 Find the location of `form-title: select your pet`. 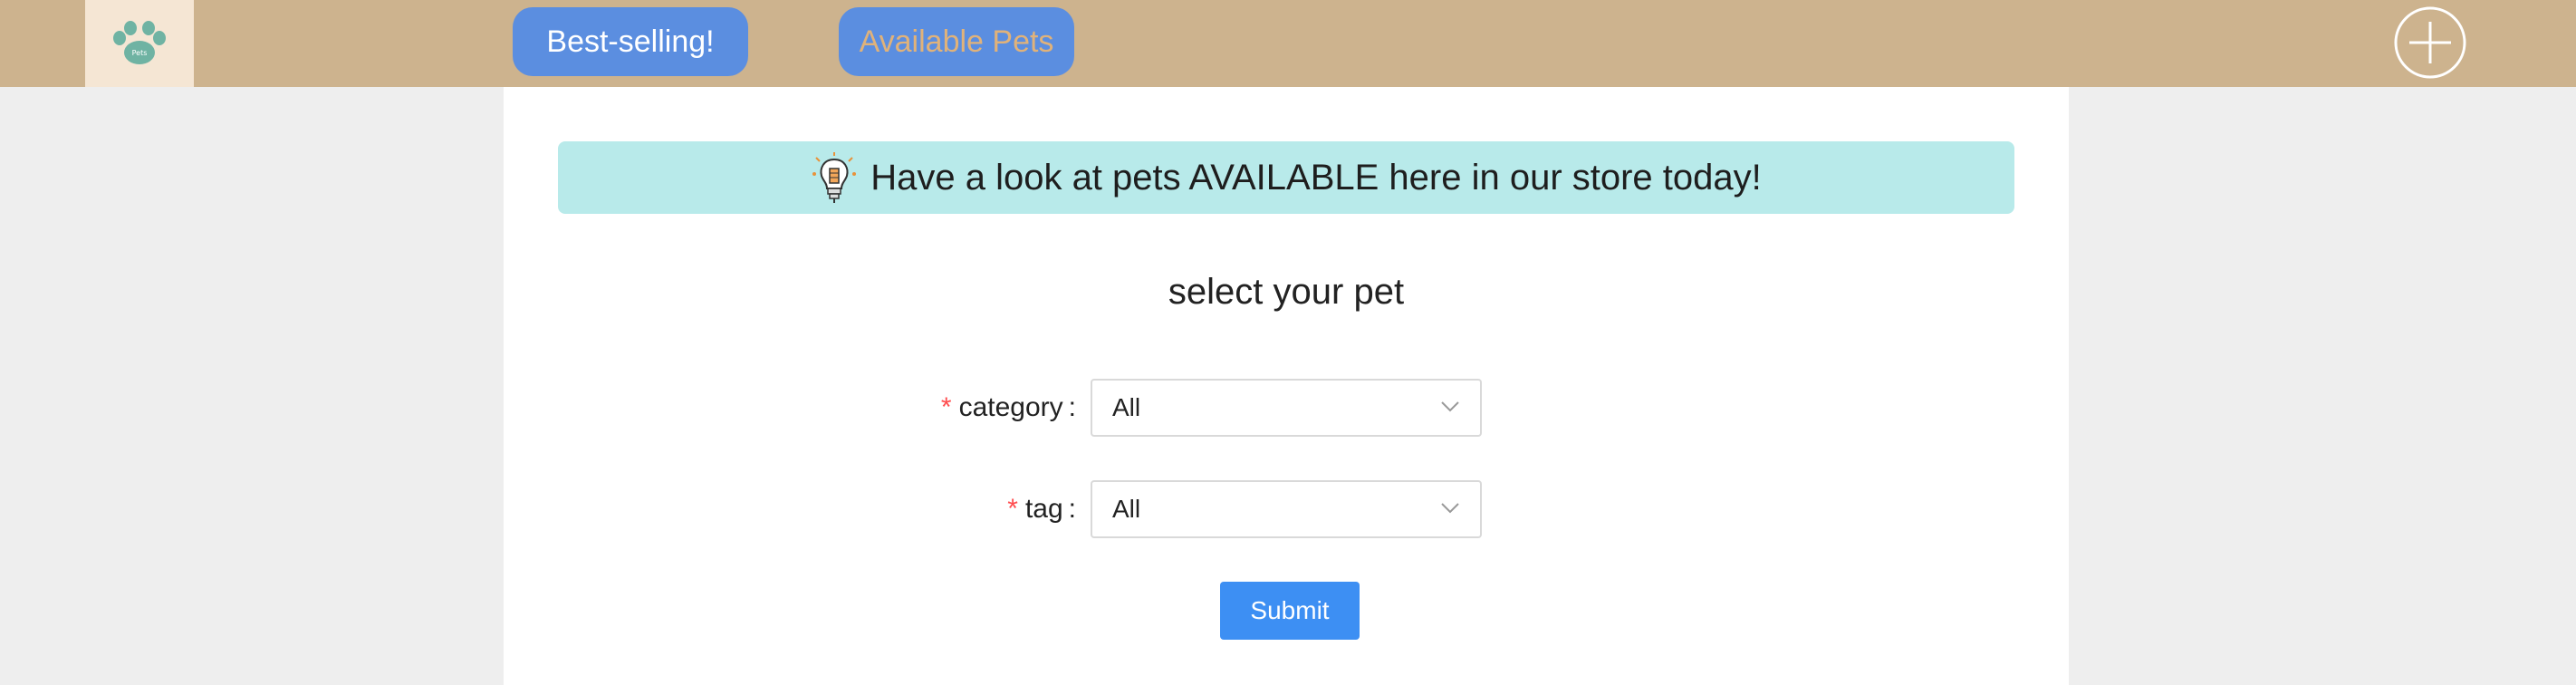

form-title: select your pet is located at coordinates (1286, 292).